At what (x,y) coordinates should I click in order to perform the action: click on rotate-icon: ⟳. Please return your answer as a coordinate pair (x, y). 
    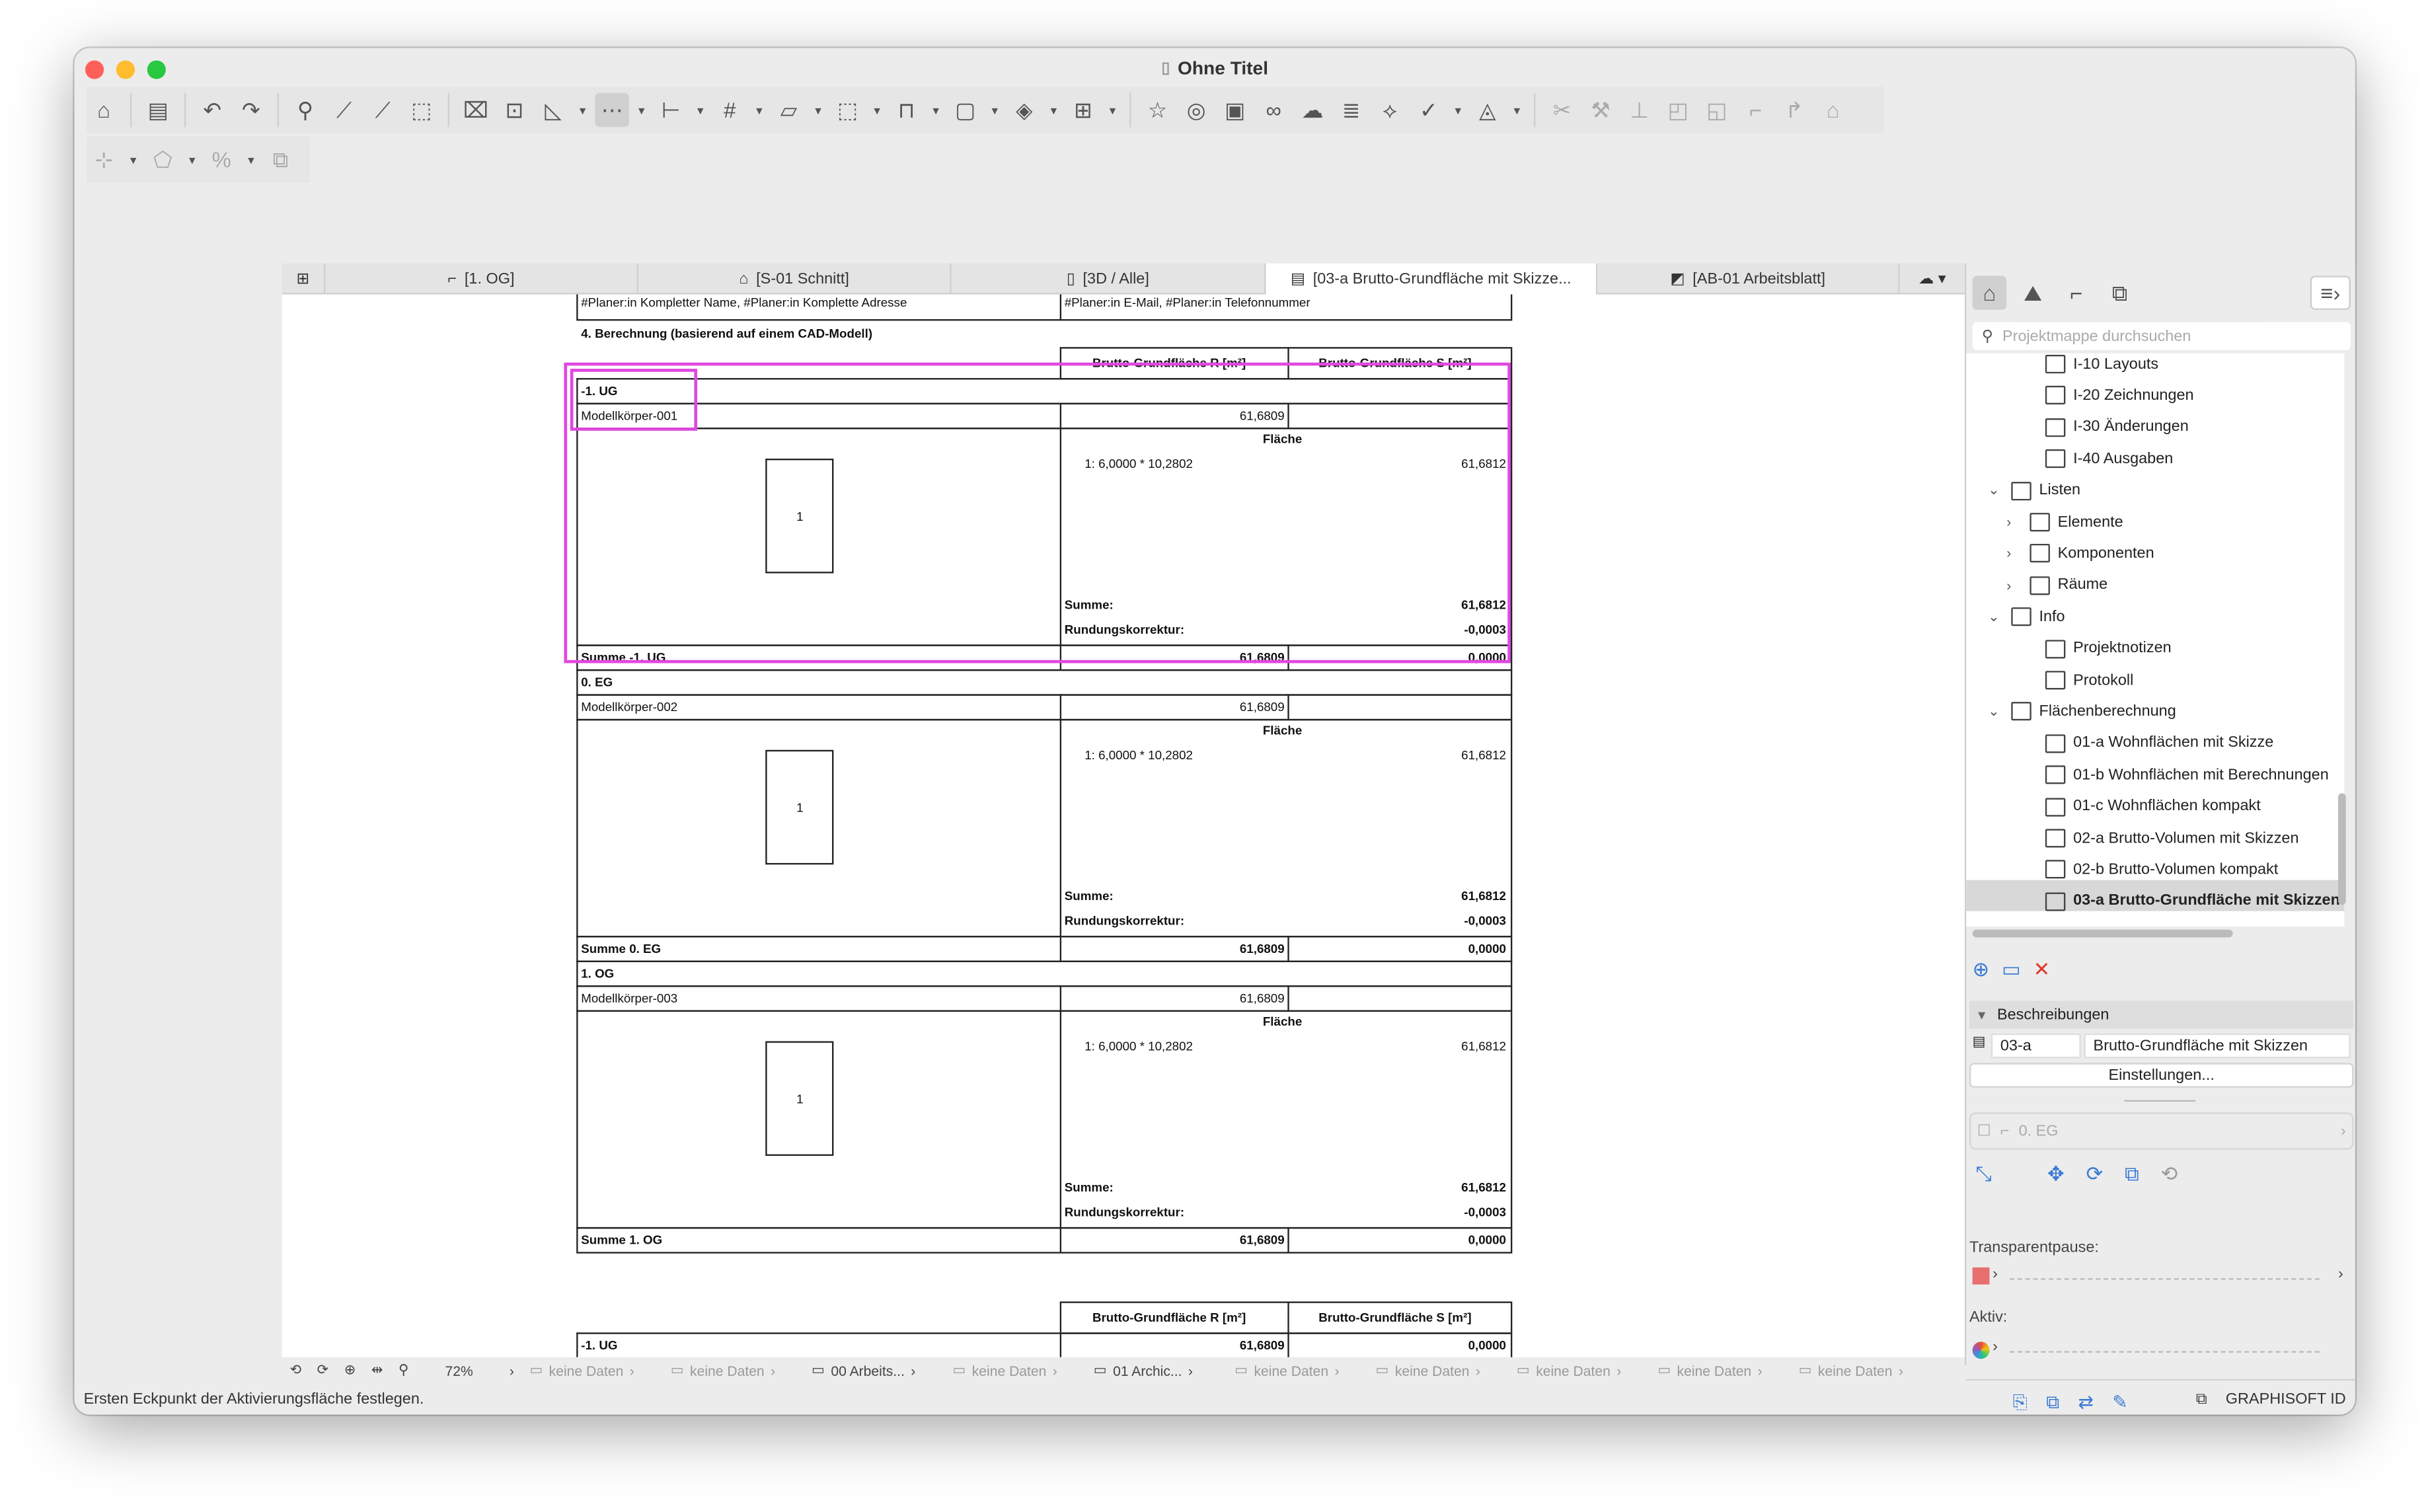
    Looking at the image, I should click on (2095, 1174).